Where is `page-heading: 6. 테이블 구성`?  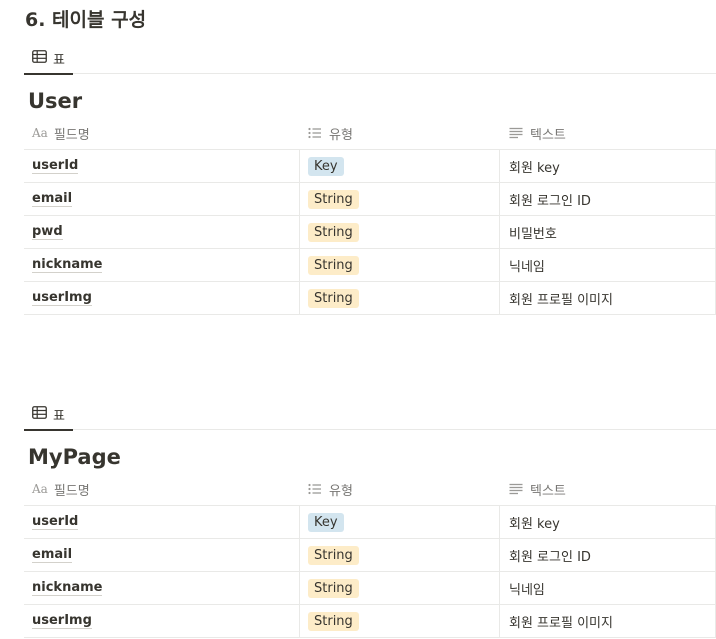 page-heading: 6. 테이블 구성 is located at coordinates (86, 20).